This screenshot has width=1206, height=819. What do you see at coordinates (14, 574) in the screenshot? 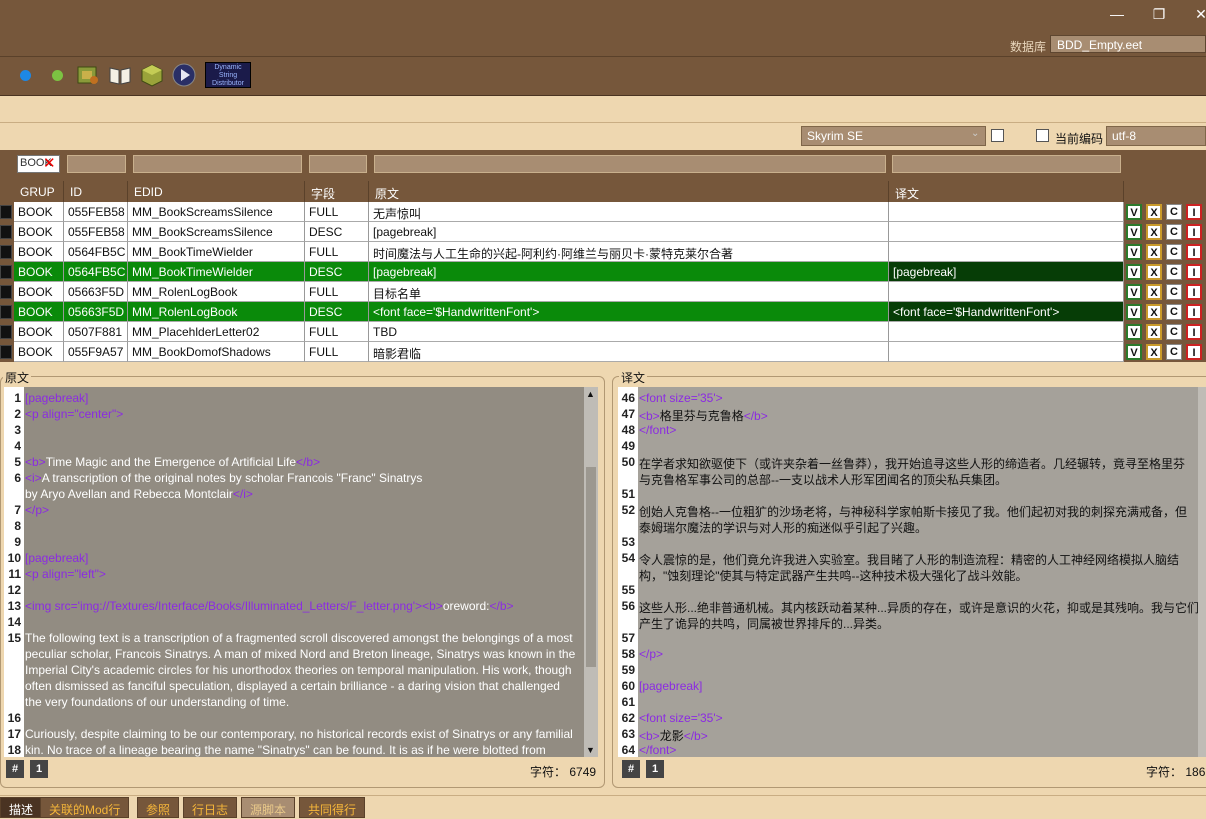
I see `line-number: 11` at bounding box center [14, 574].